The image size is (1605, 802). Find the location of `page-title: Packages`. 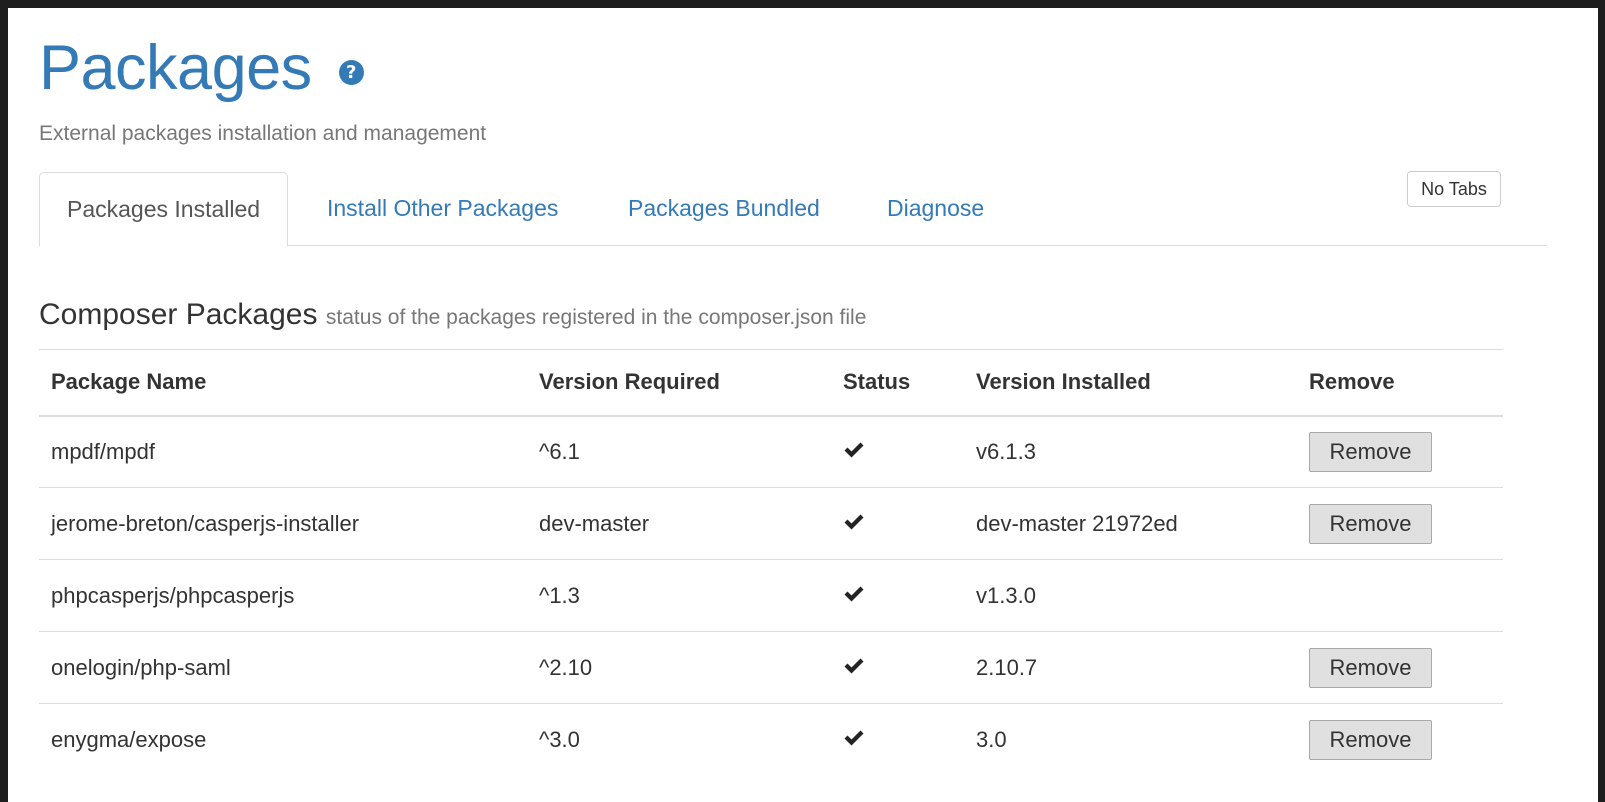

page-title: Packages is located at coordinates (175, 68).